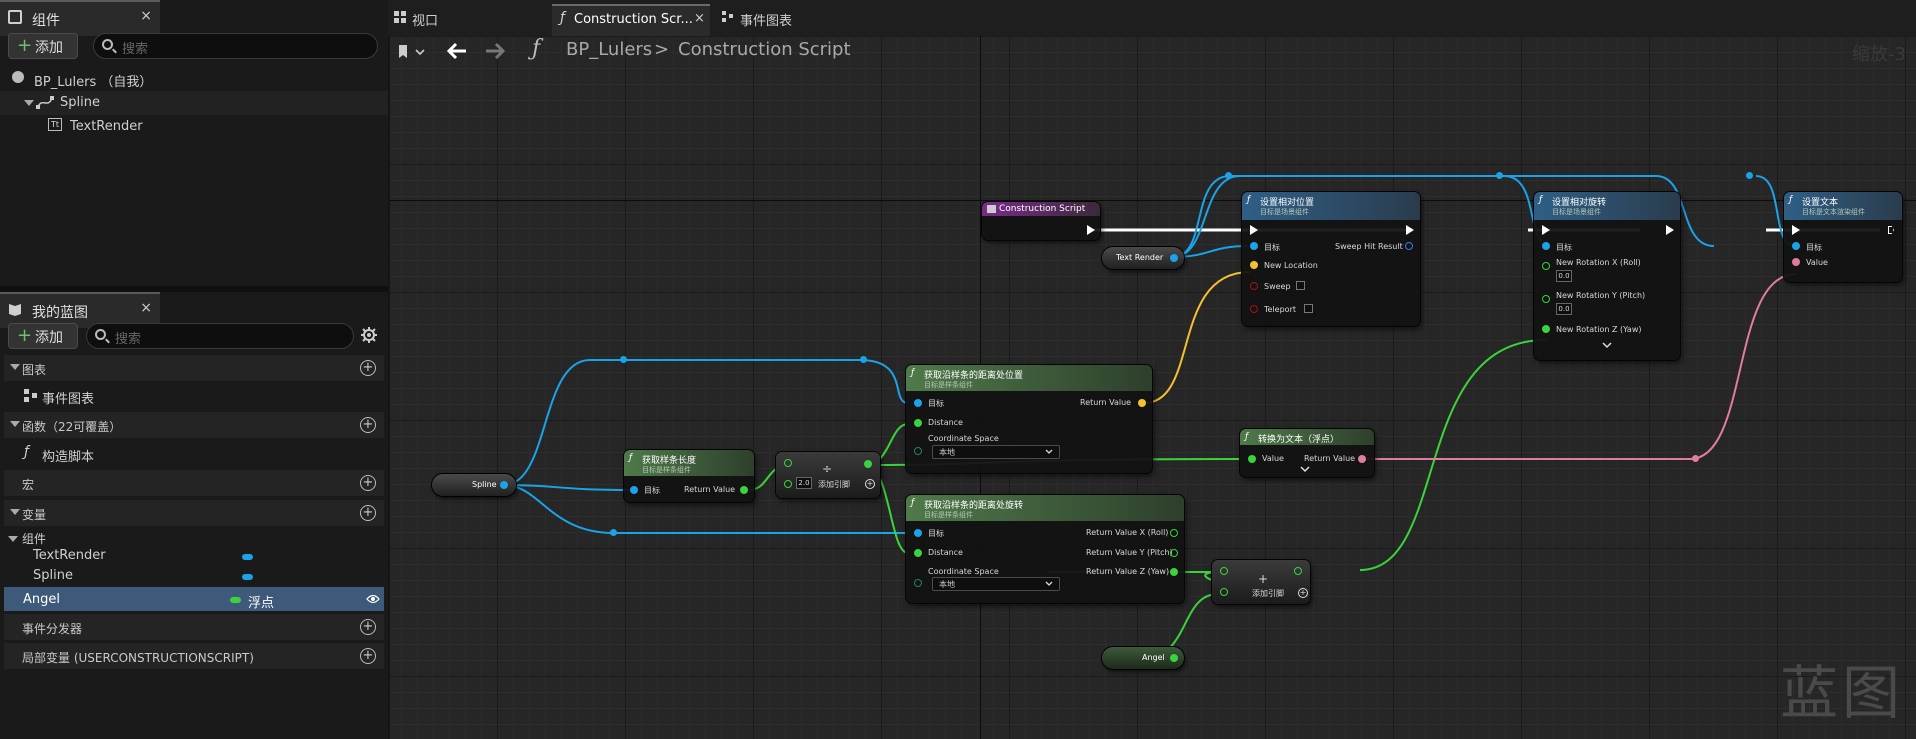 This screenshot has width=1916, height=739. What do you see at coordinates (1843, 237) in the screenshot?
I see `set-text-node: ƒ 设置文本 目标是文本渲染组件 目标 Value` at bounding box center [1843, 237].